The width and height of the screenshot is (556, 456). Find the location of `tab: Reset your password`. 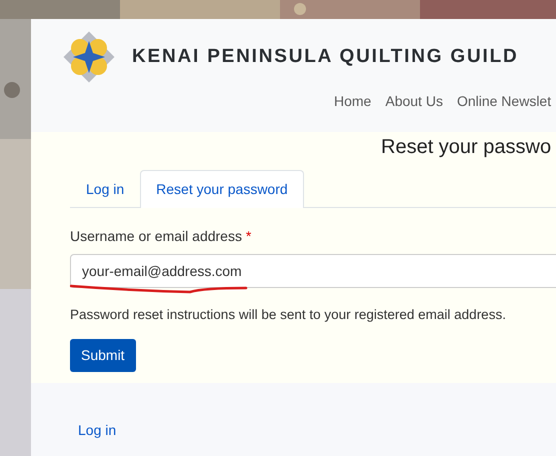

tab: Reset your password is located at coordinates (222, 189).